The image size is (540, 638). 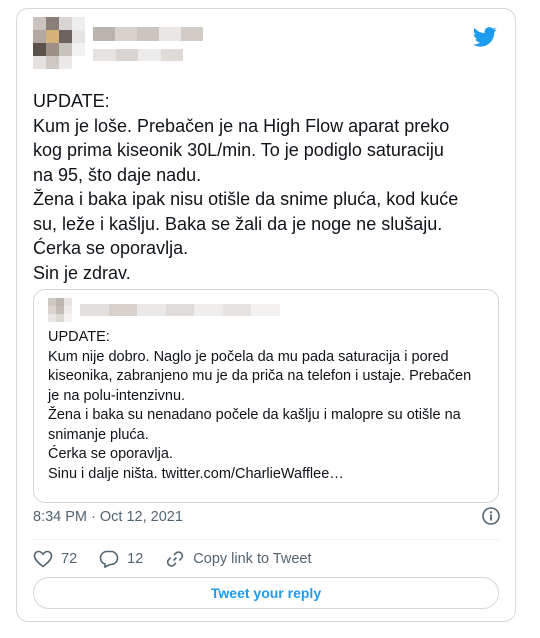 I want to click on copy-link-label: Copy link to Tweet, so click(x=252, y=559).